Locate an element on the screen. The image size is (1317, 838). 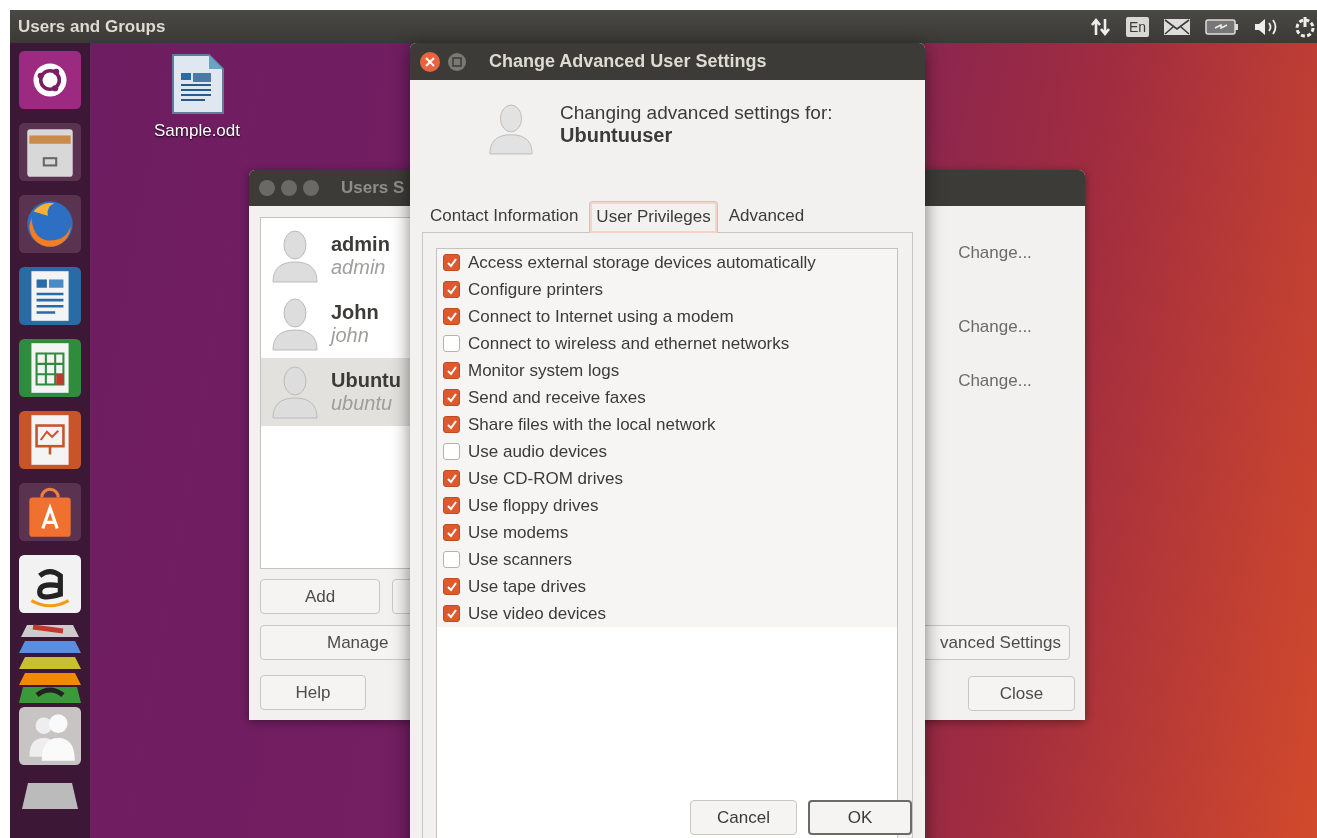
privilege-label: Use video devices is located at coordinates (537, 613).